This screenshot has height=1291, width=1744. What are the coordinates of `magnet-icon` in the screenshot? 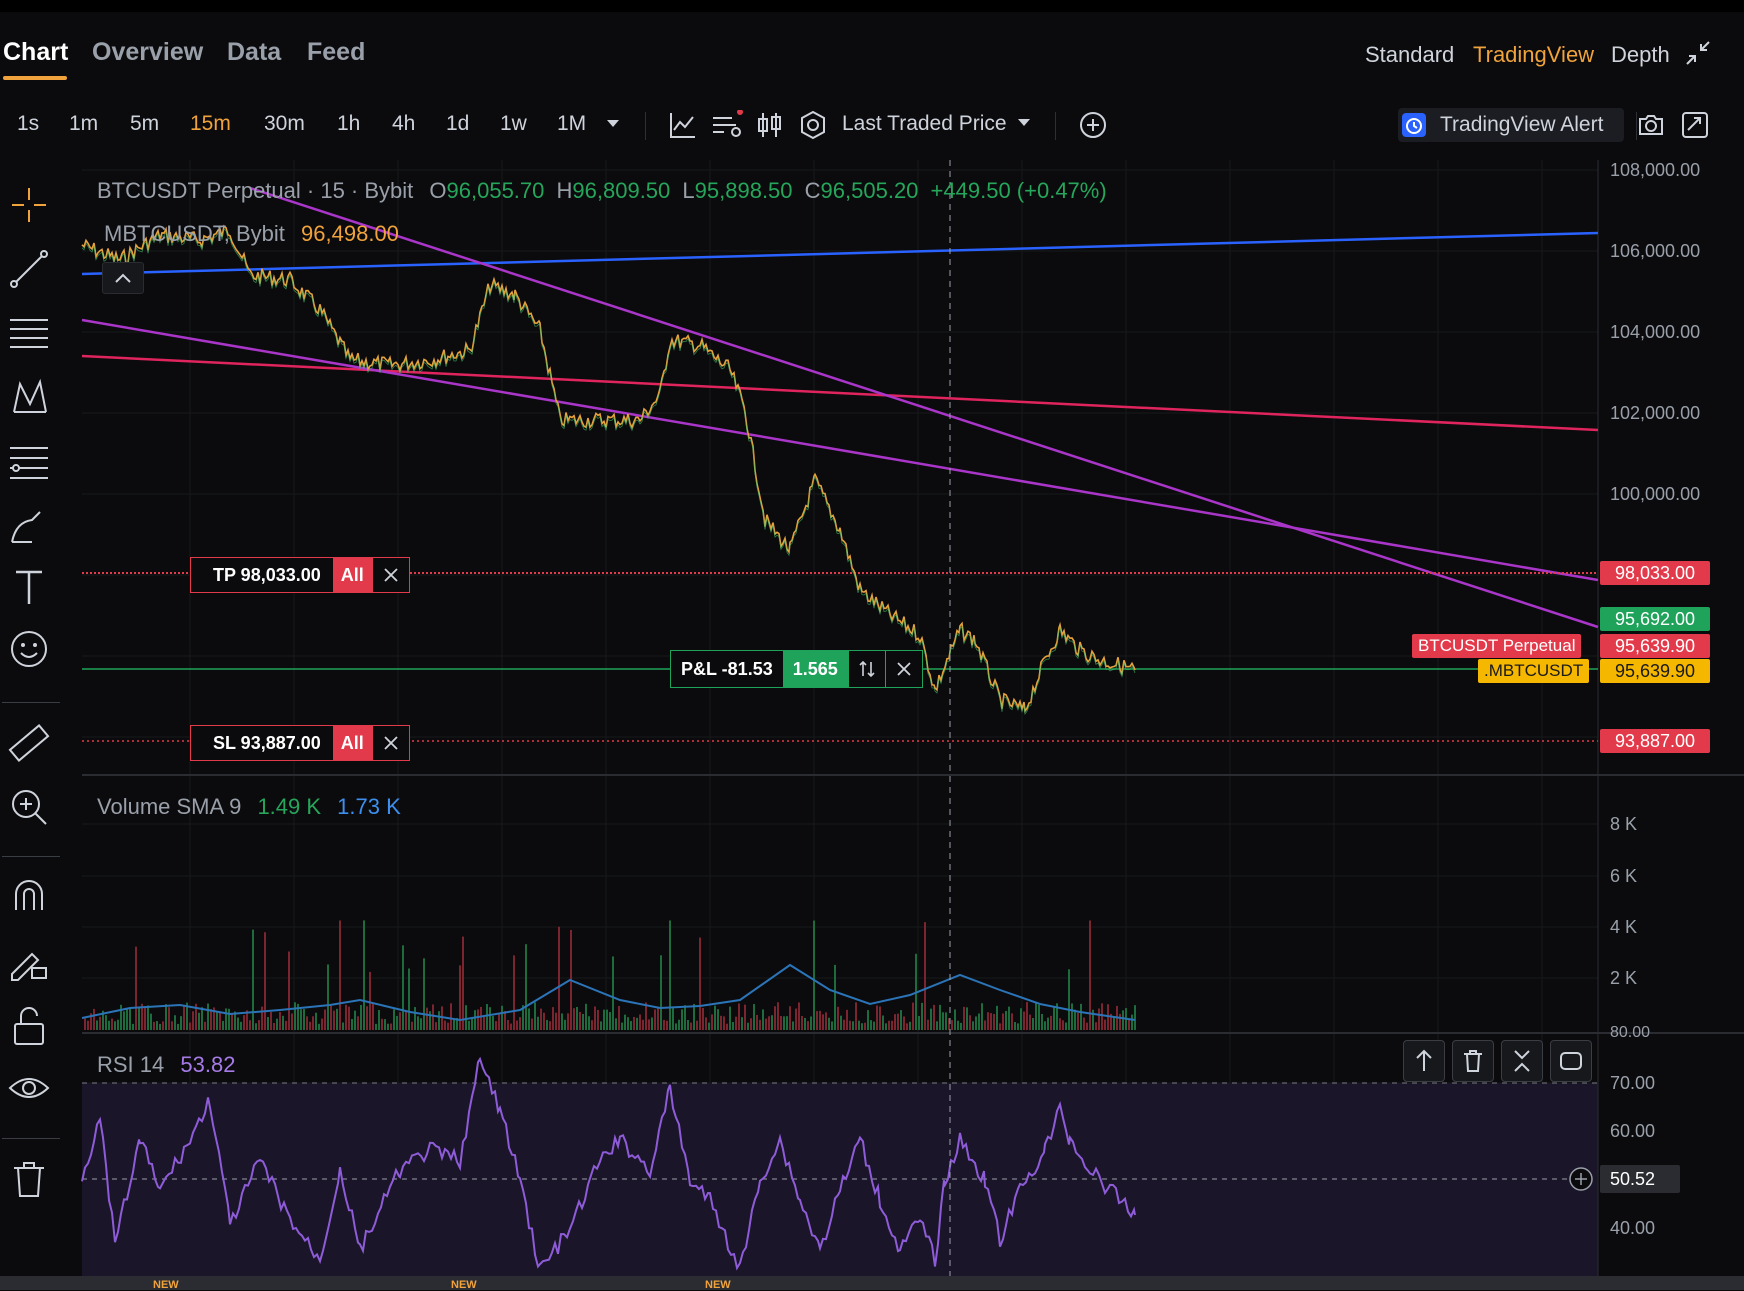 It's located at (29, 897).